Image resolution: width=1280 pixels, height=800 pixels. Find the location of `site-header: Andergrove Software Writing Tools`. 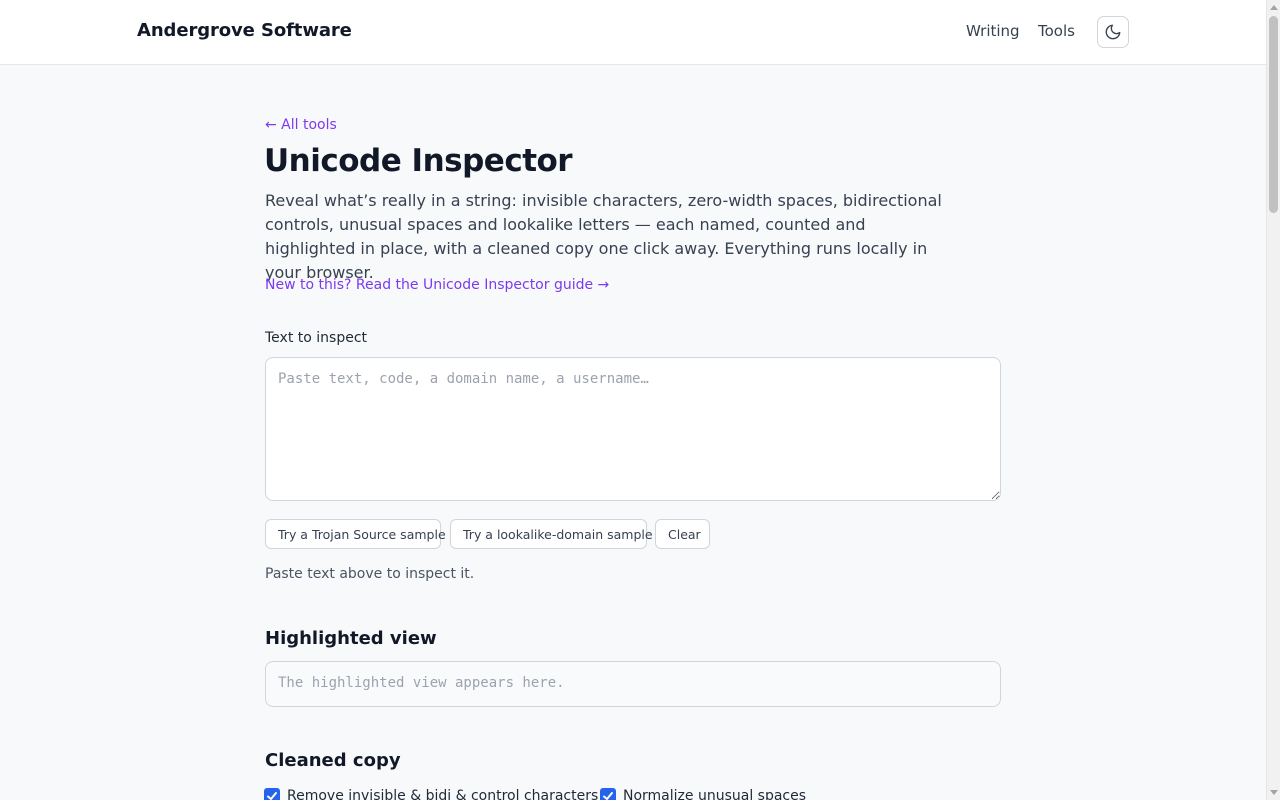

site-header: Andergrove Software Writing Tools is located at coordinates (633, 32).